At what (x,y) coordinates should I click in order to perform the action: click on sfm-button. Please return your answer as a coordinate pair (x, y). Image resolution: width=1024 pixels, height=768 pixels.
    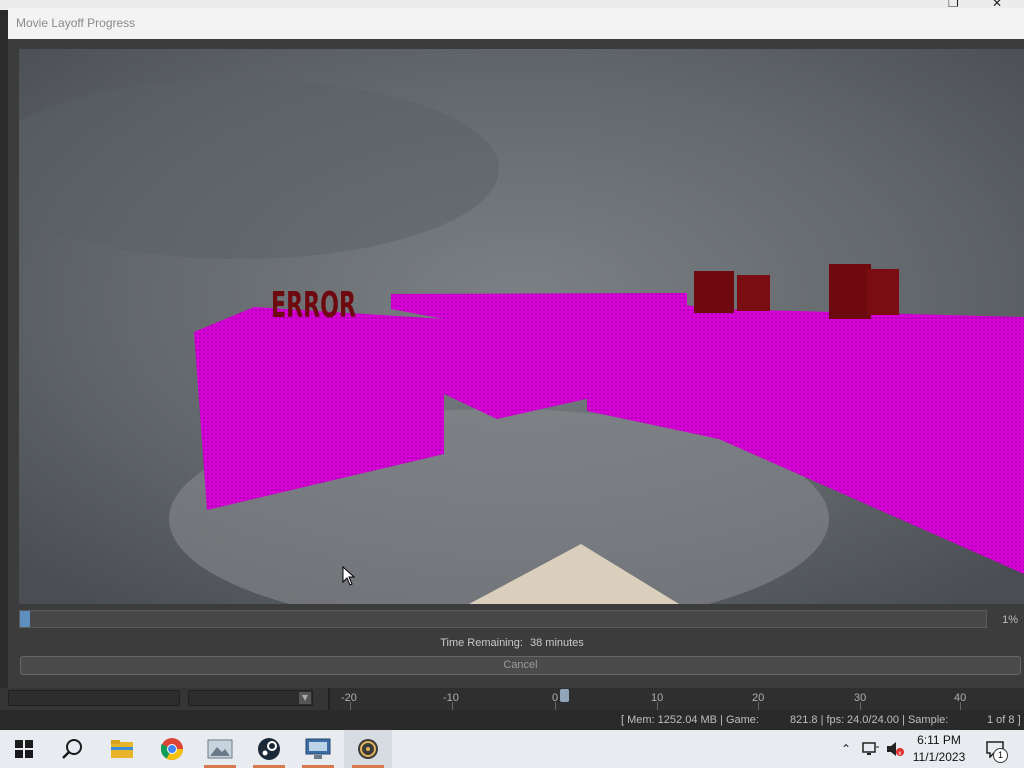
    Looking at the image, I should click on (368, 749).